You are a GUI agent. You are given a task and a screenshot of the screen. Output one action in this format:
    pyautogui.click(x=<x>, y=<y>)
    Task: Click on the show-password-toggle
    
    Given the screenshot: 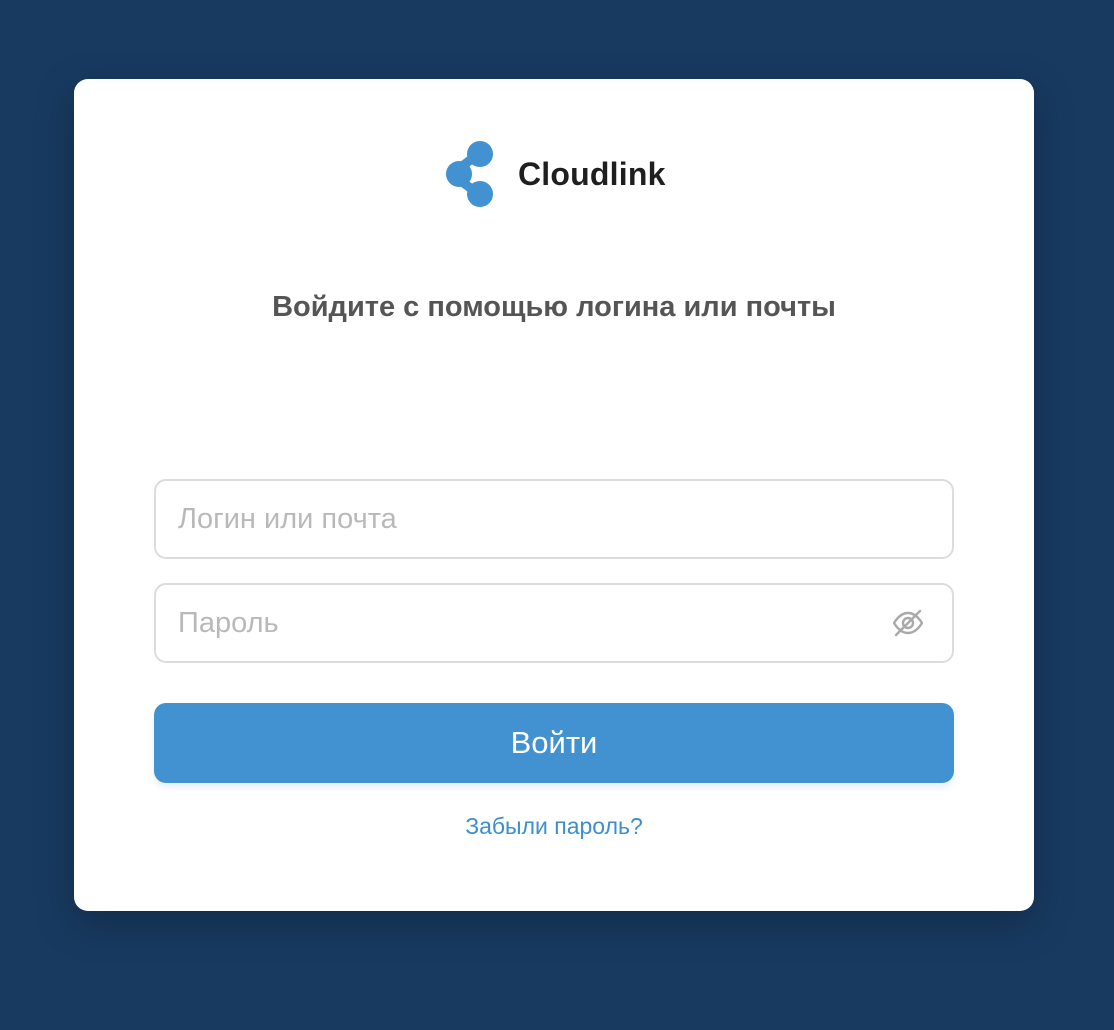 What is the action you would take?
    pyautogui.click(x=908, y=623)
    